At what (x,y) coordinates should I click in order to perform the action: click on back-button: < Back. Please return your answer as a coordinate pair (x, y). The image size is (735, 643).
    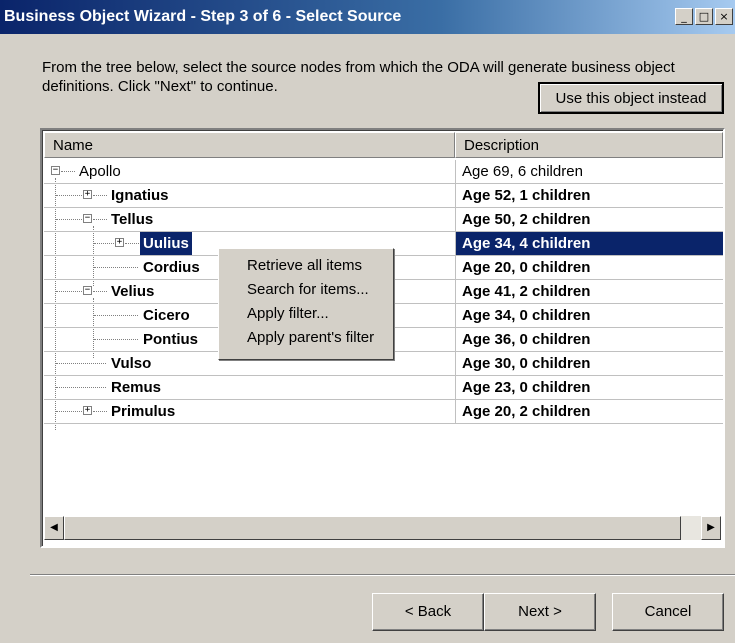
    Looking at the image, I should click on (428, 612).